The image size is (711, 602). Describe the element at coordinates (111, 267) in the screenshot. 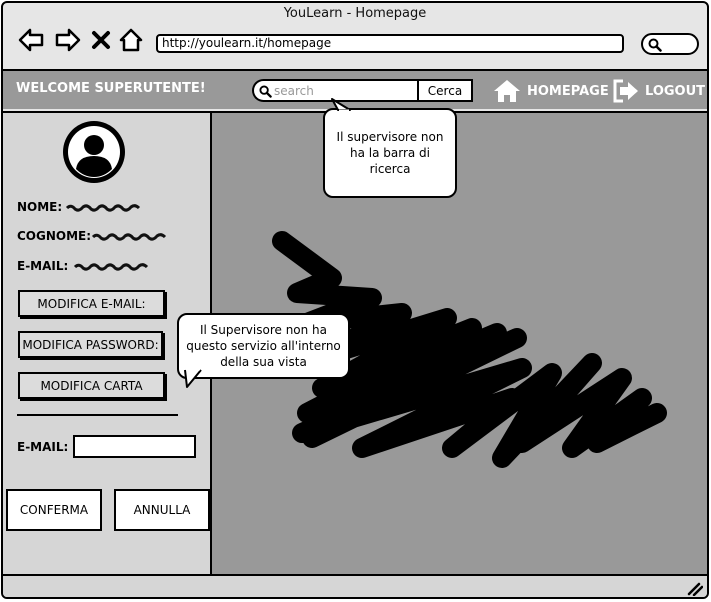

I see `redacted-email` at that location.